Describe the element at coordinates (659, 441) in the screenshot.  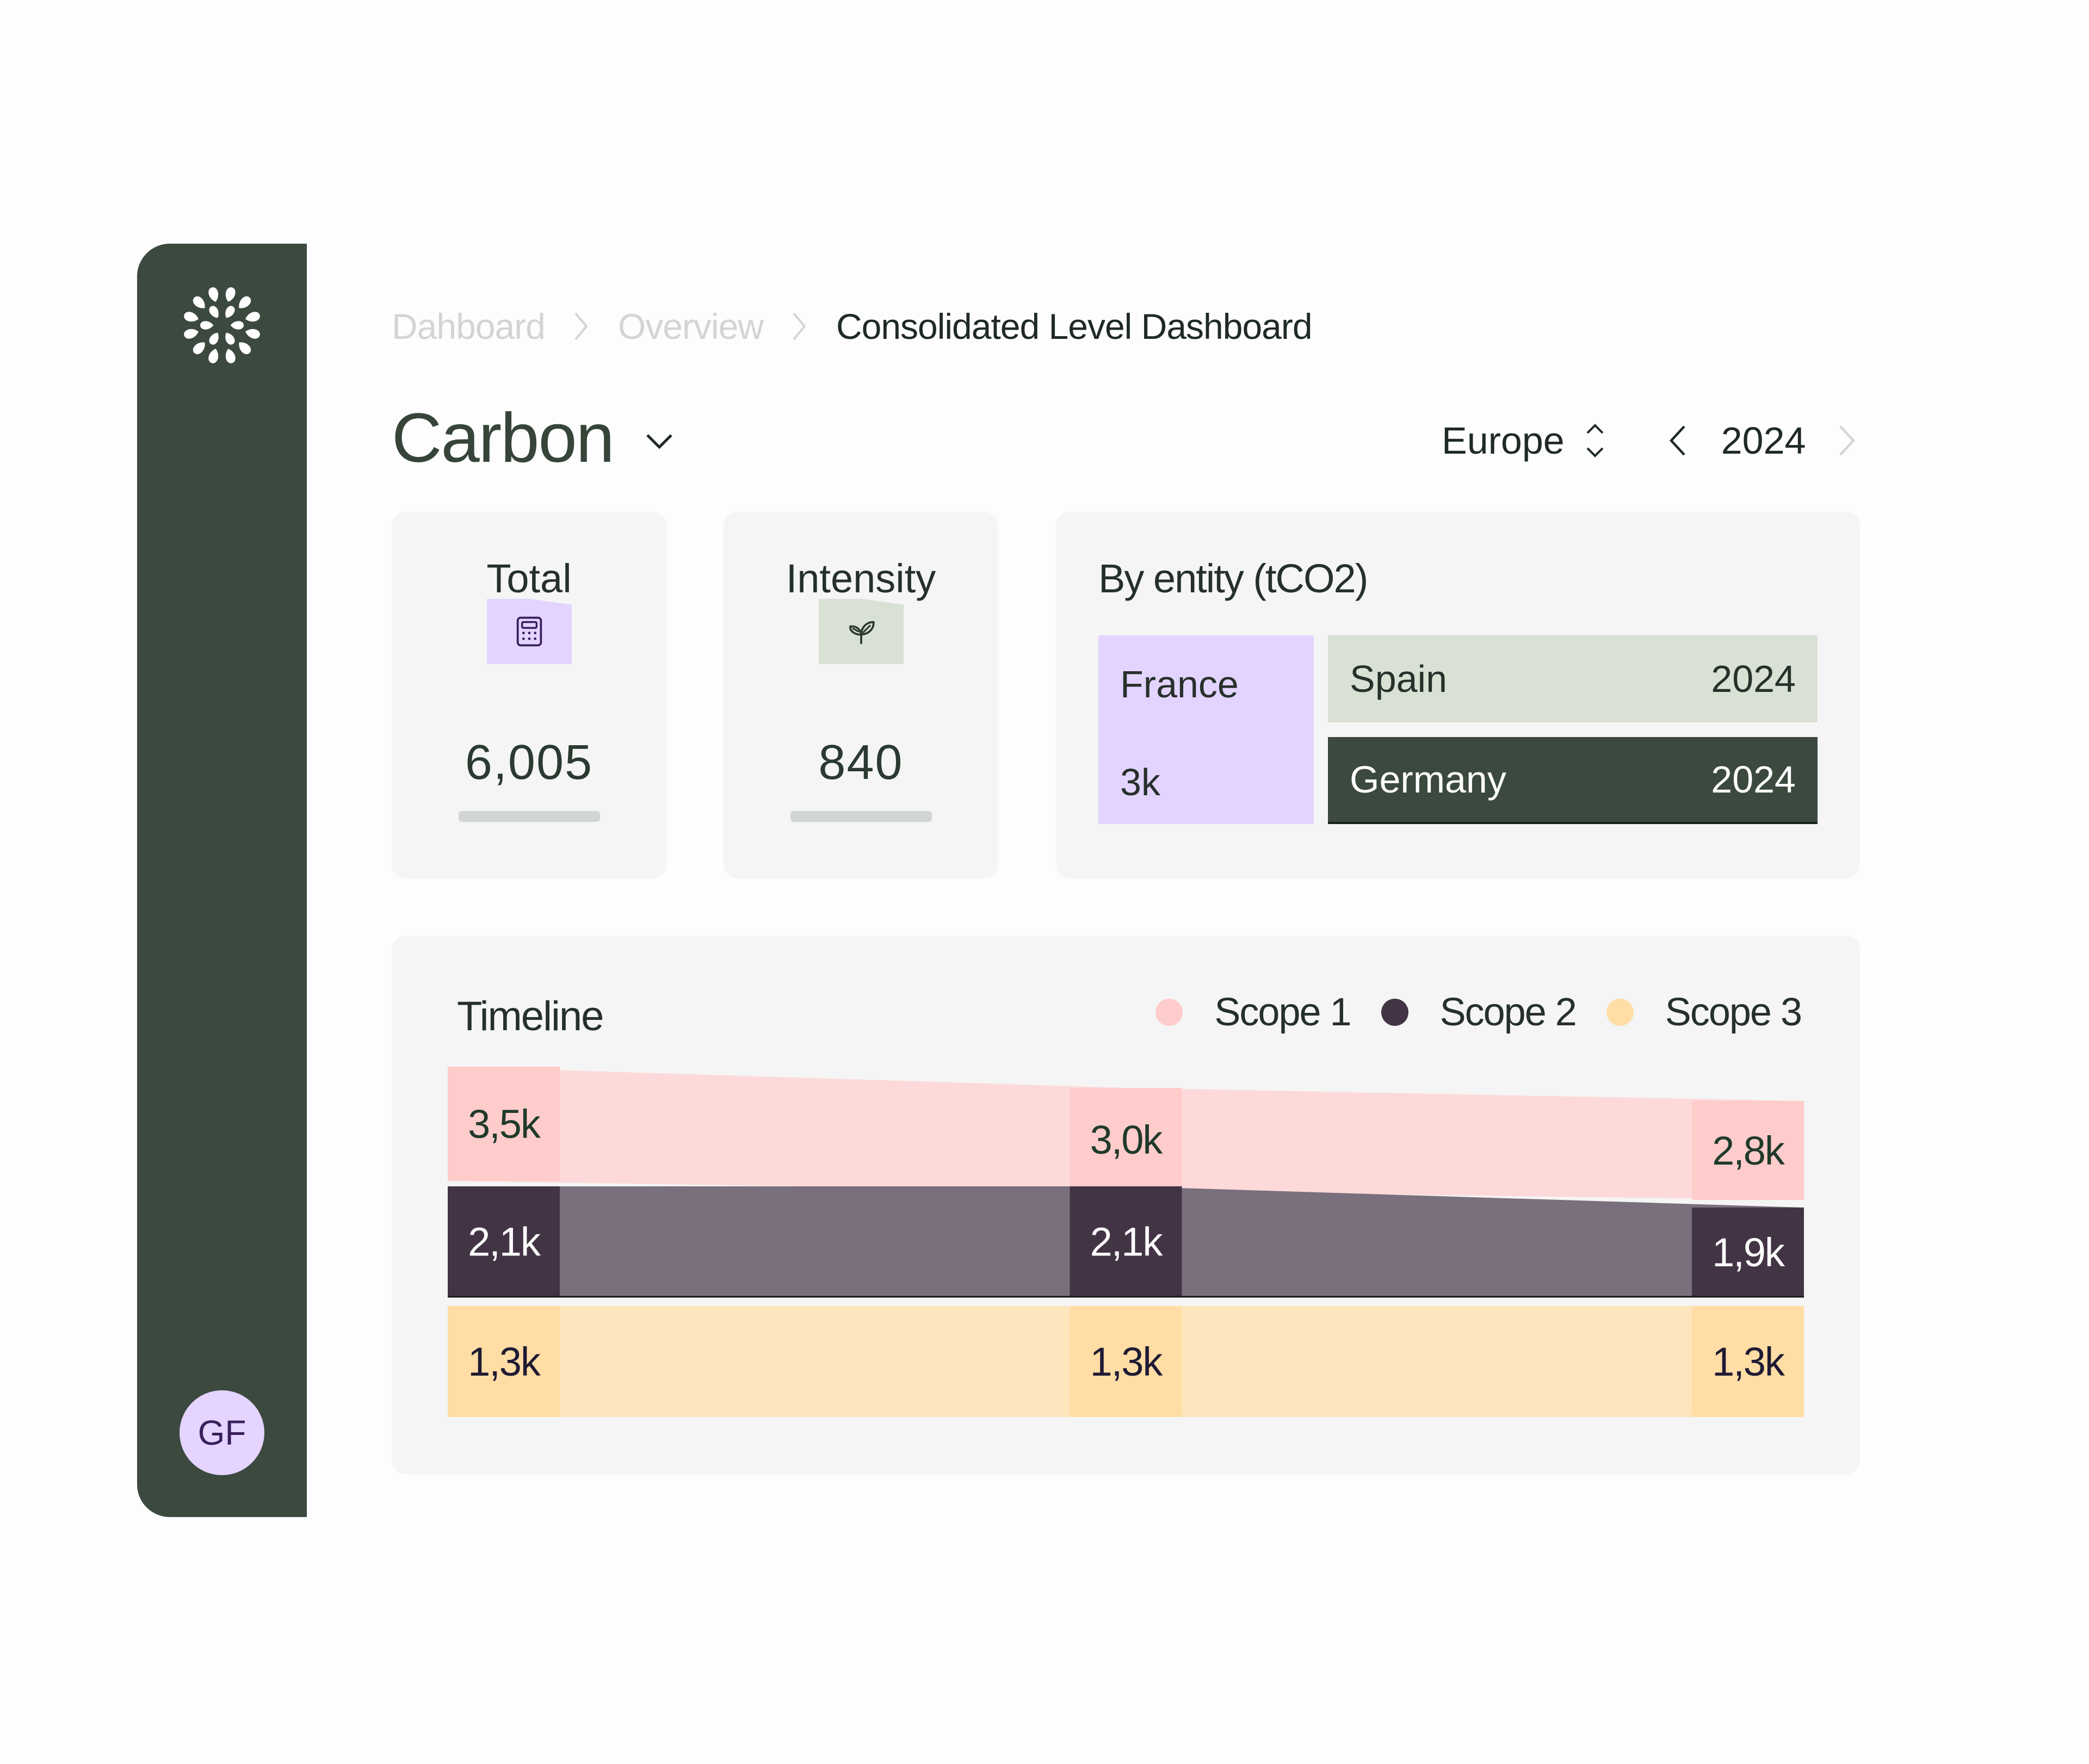
I see `chevron-down-icon` at that location.